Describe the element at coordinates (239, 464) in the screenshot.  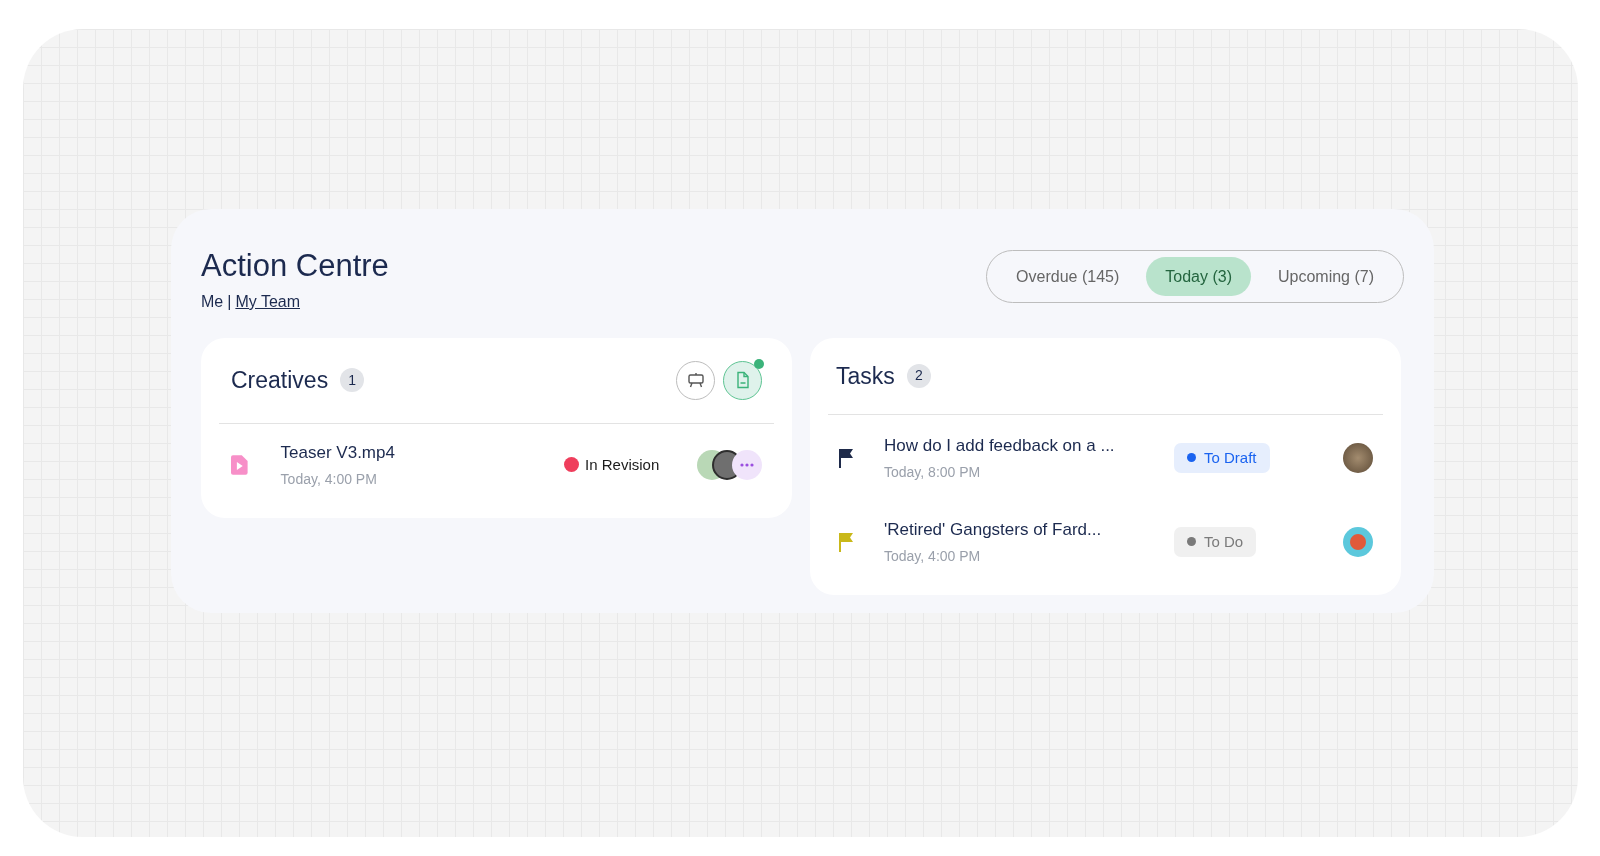
I see `video-file-icon` at that location.